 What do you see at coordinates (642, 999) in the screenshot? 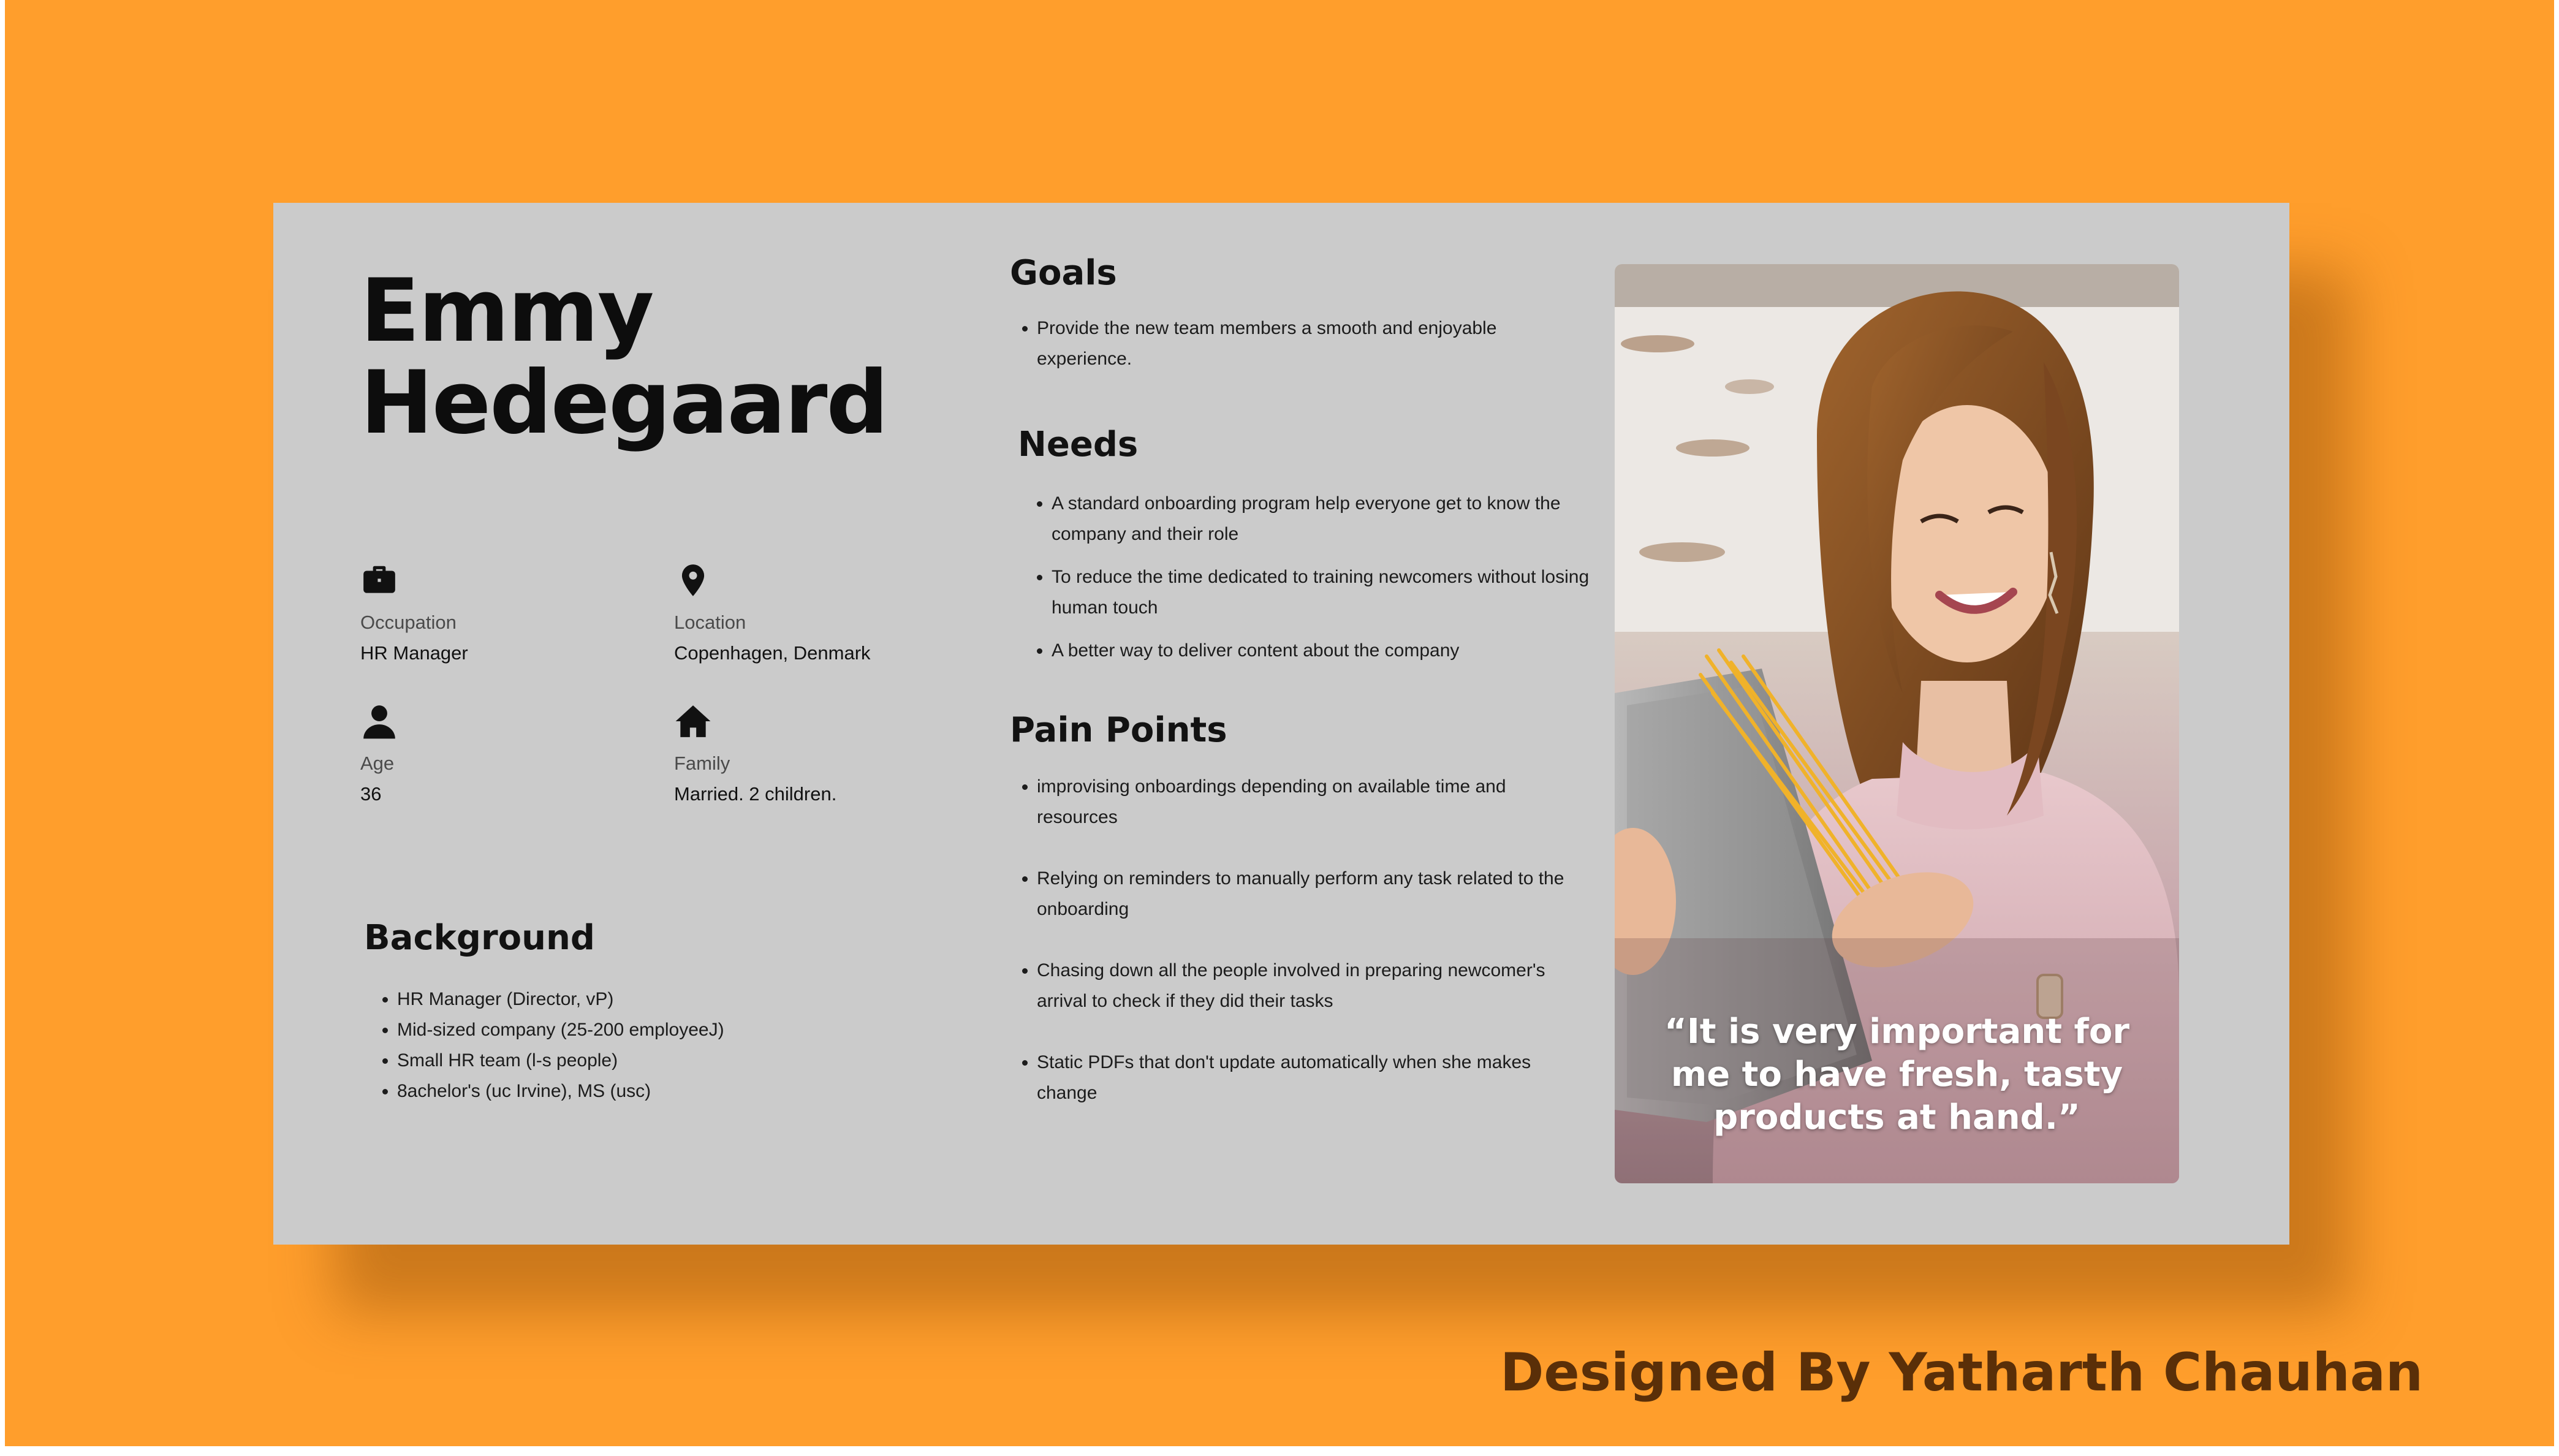
I see `list-item: HR Manager (Director, vP)` at bounding box center [642, 999].